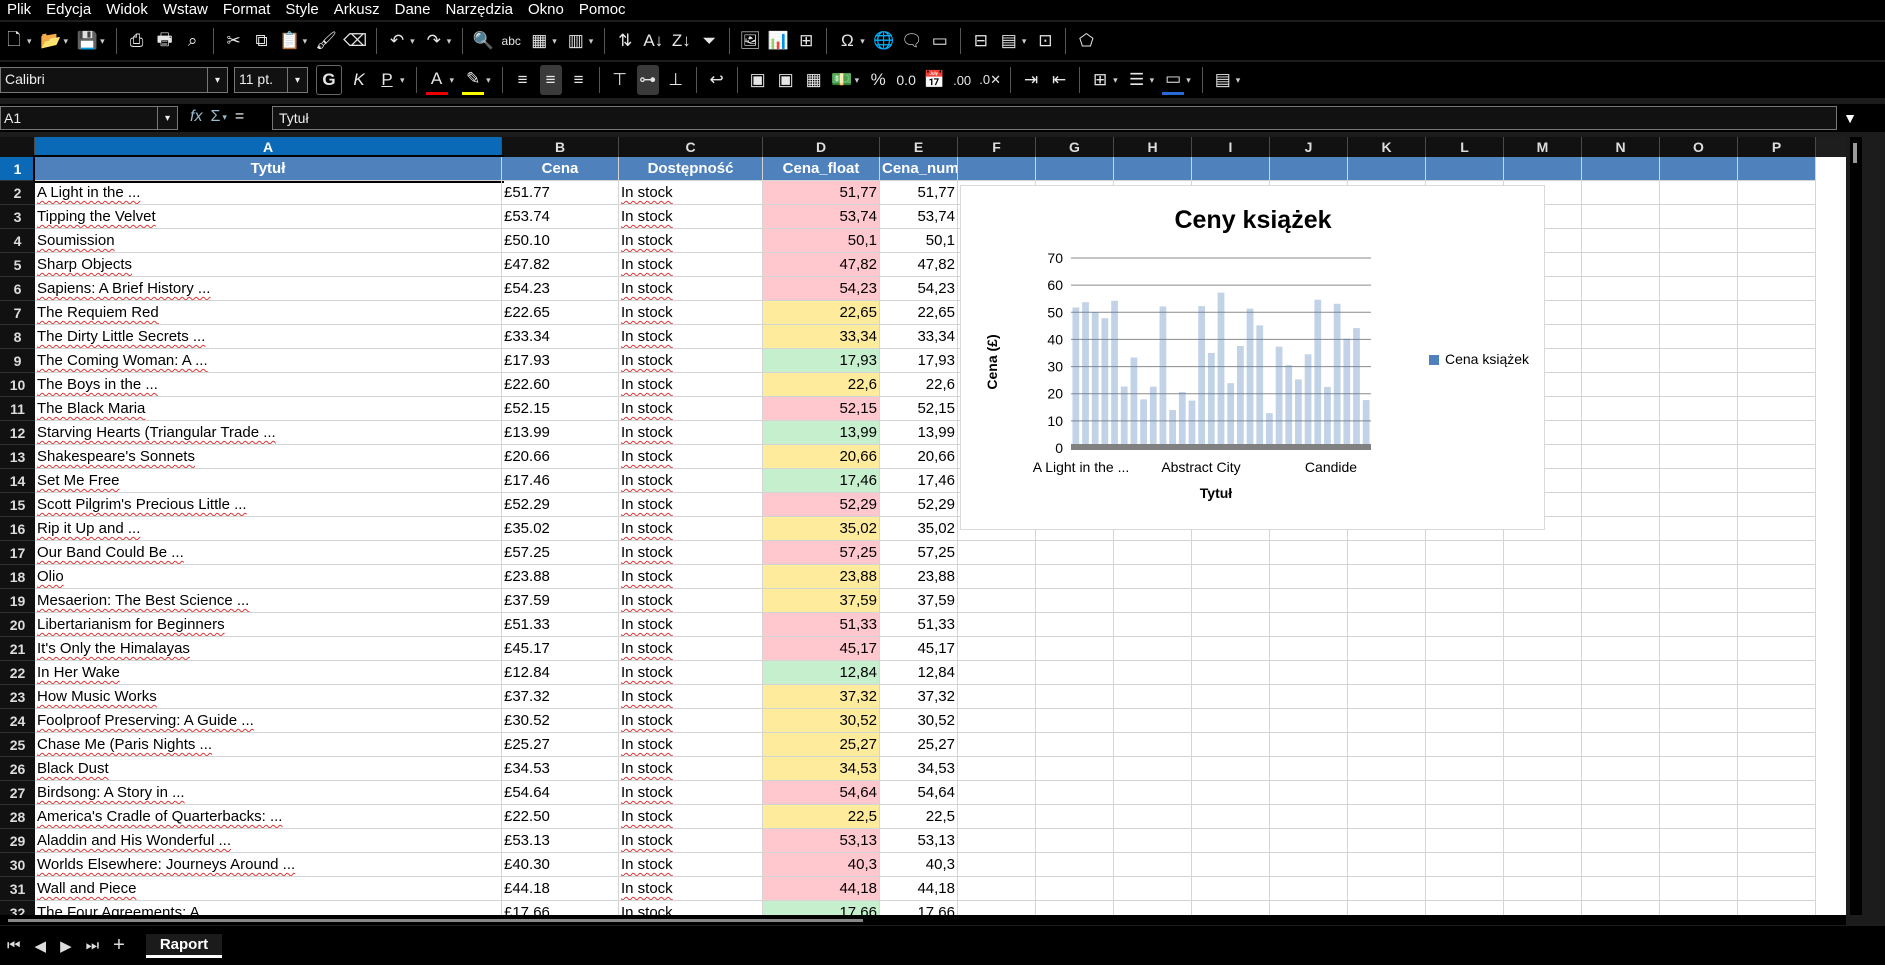  Describe the element at coordinates (560, 337) in the screenshot. I see `cell-B8: £33.34` at that location.